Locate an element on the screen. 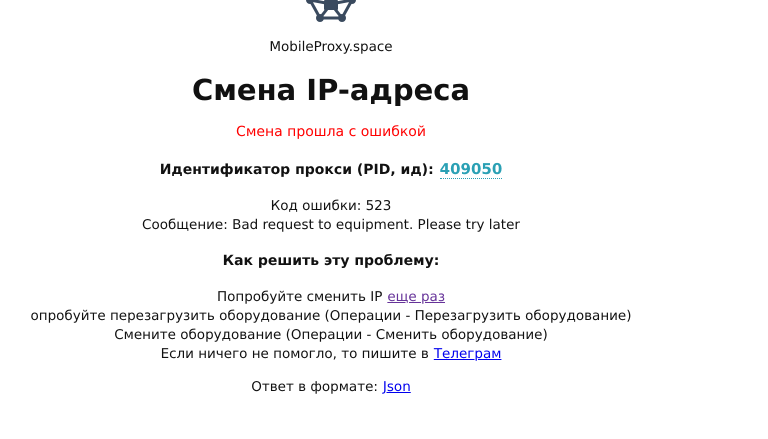 The height and width of the screenshot is (439, 768). brand-name: MobileProxy.space is located at coordinates (331, 47).